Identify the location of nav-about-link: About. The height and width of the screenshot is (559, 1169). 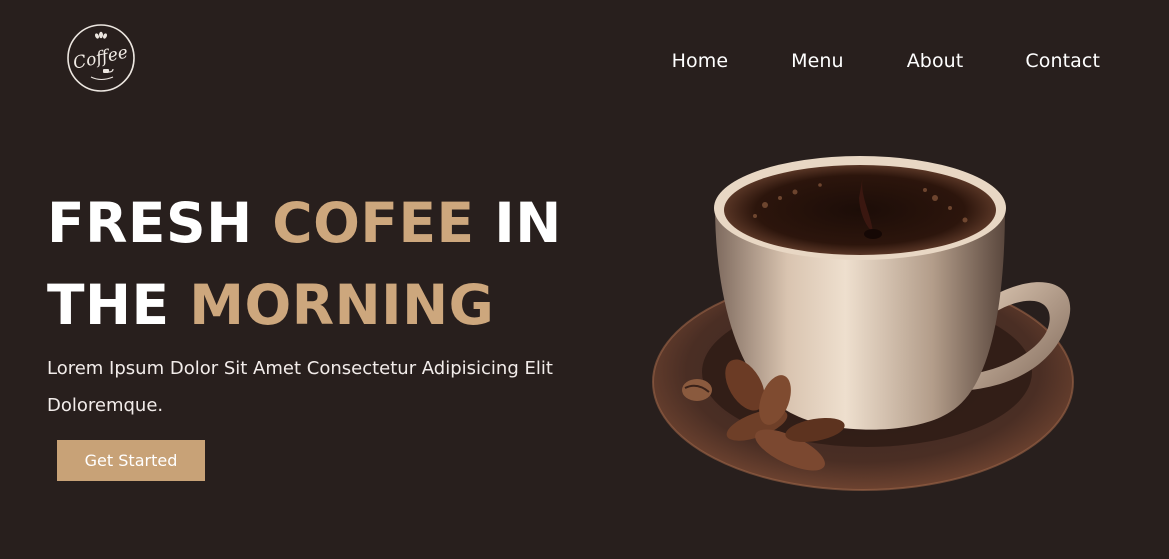
(935, 61).